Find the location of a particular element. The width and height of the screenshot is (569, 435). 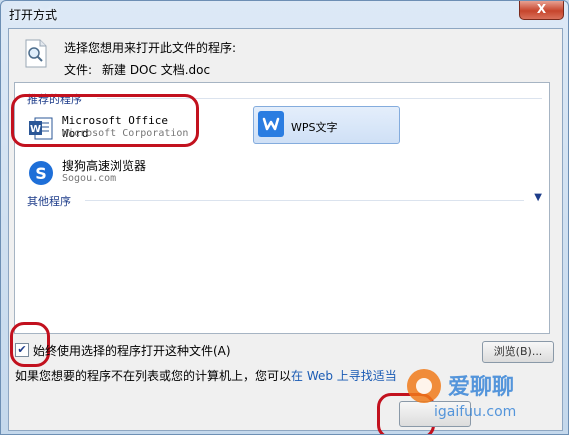

svg-text: W is located at coordinates (35, 129).